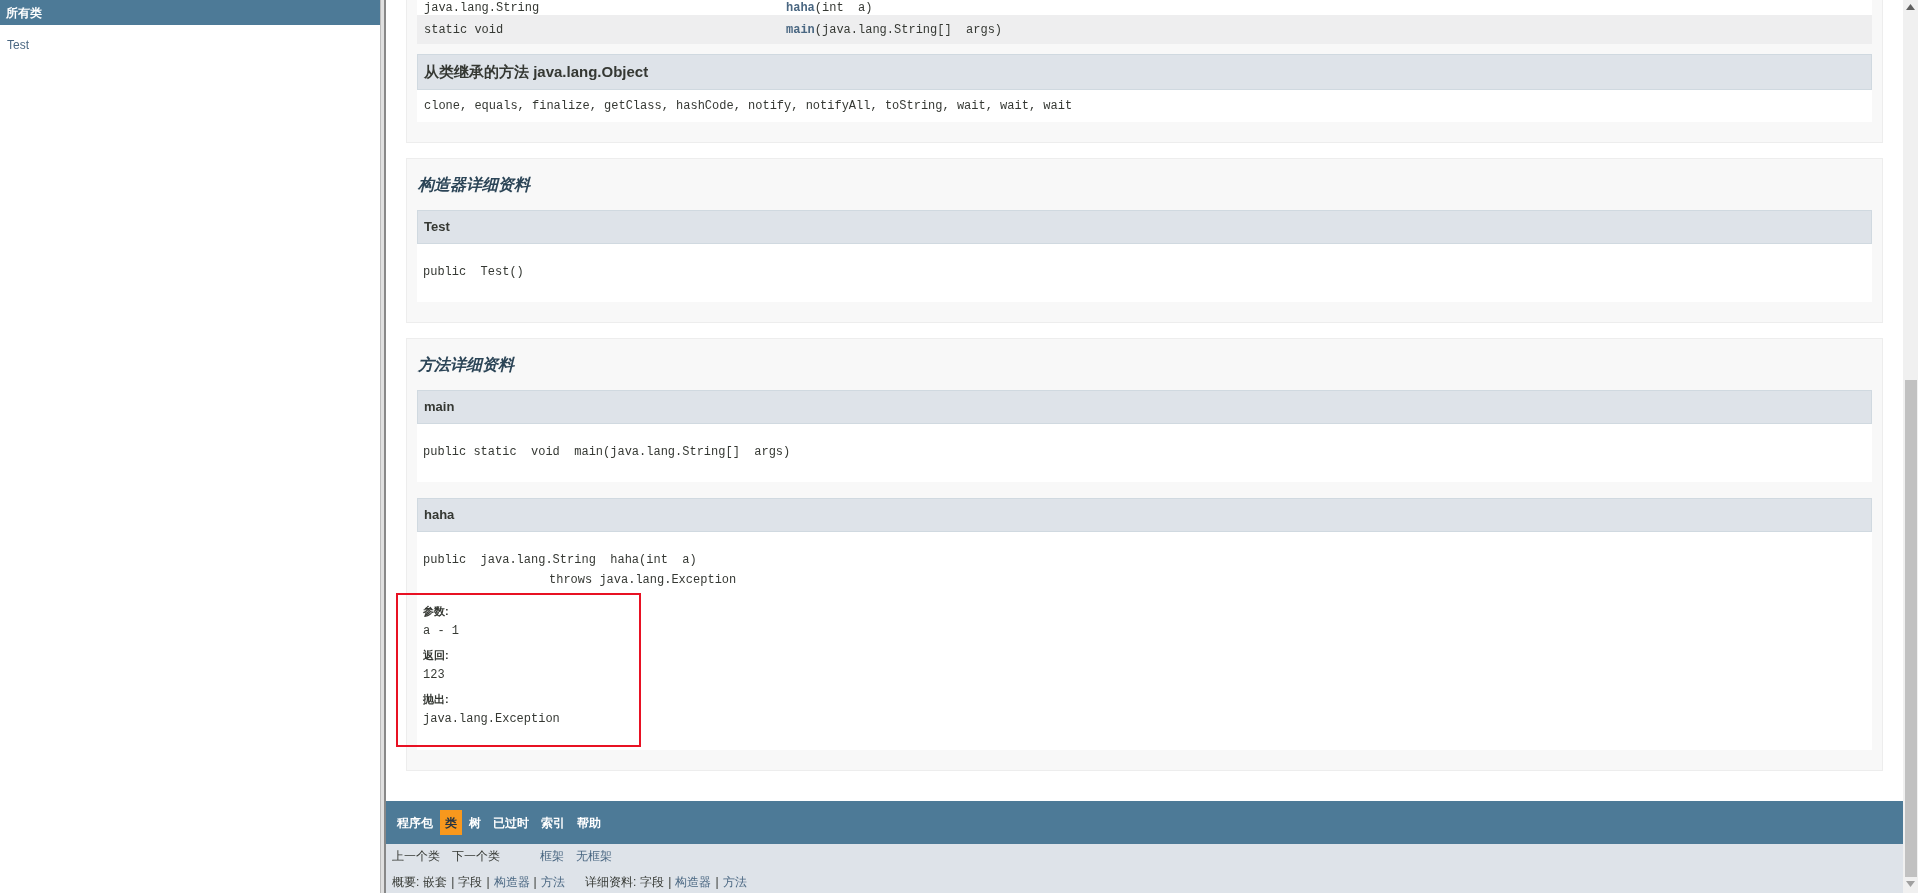  Describe the element at coordinates (434, 675) in the screenshot. I see `tag-value: 123` at that location.